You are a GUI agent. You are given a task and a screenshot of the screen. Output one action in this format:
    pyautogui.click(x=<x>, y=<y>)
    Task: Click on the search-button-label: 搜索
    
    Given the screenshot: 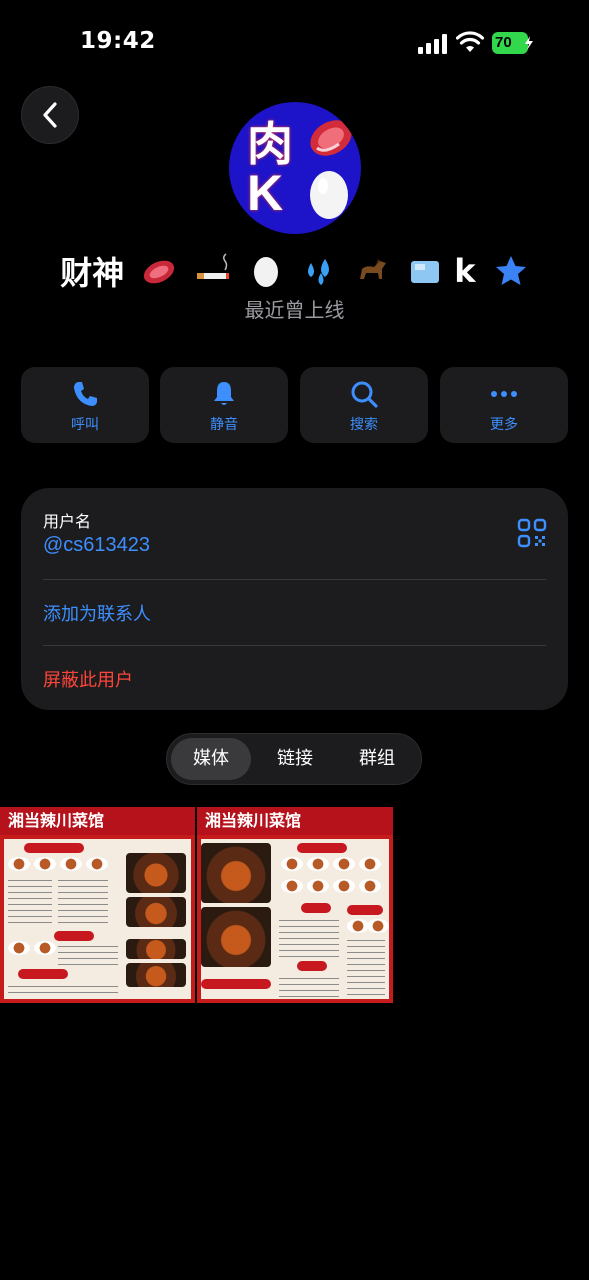 What is the action you would take?
    pyautogui.click(x=364, y=425)
    